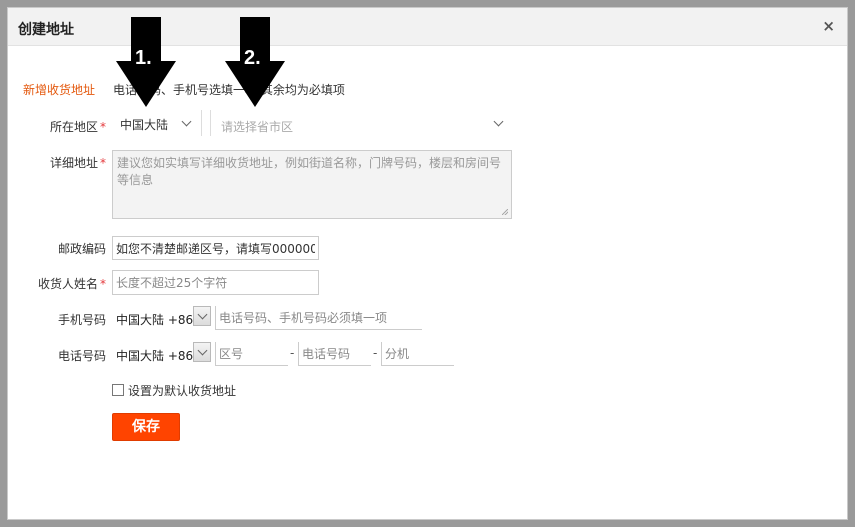 The width and height of the screenshot is (855, 527). I want to click on phone-country-select: 中国大陆 +86, so click(162, 354).